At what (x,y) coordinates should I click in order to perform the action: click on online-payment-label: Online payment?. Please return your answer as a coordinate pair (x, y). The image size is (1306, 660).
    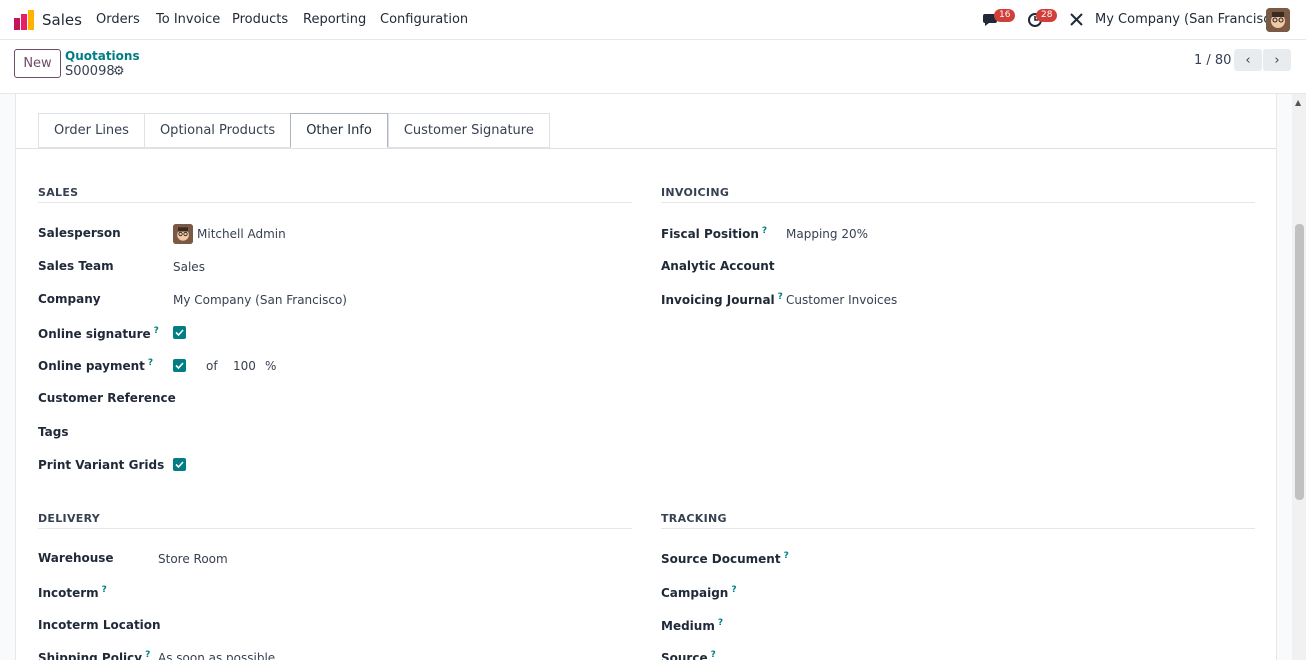
    Looking at the image, I should click on (96, 365).